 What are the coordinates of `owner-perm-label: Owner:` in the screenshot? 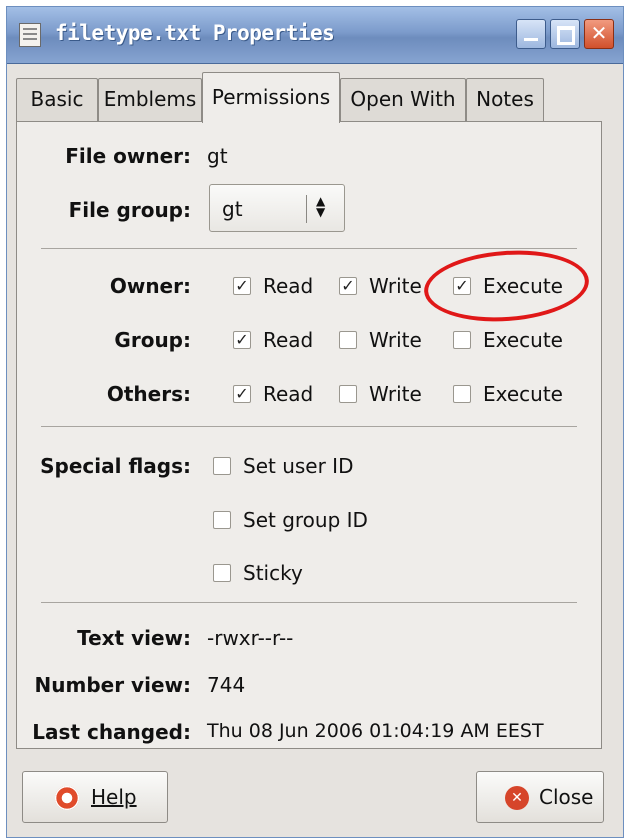 It's located at (150, 286).